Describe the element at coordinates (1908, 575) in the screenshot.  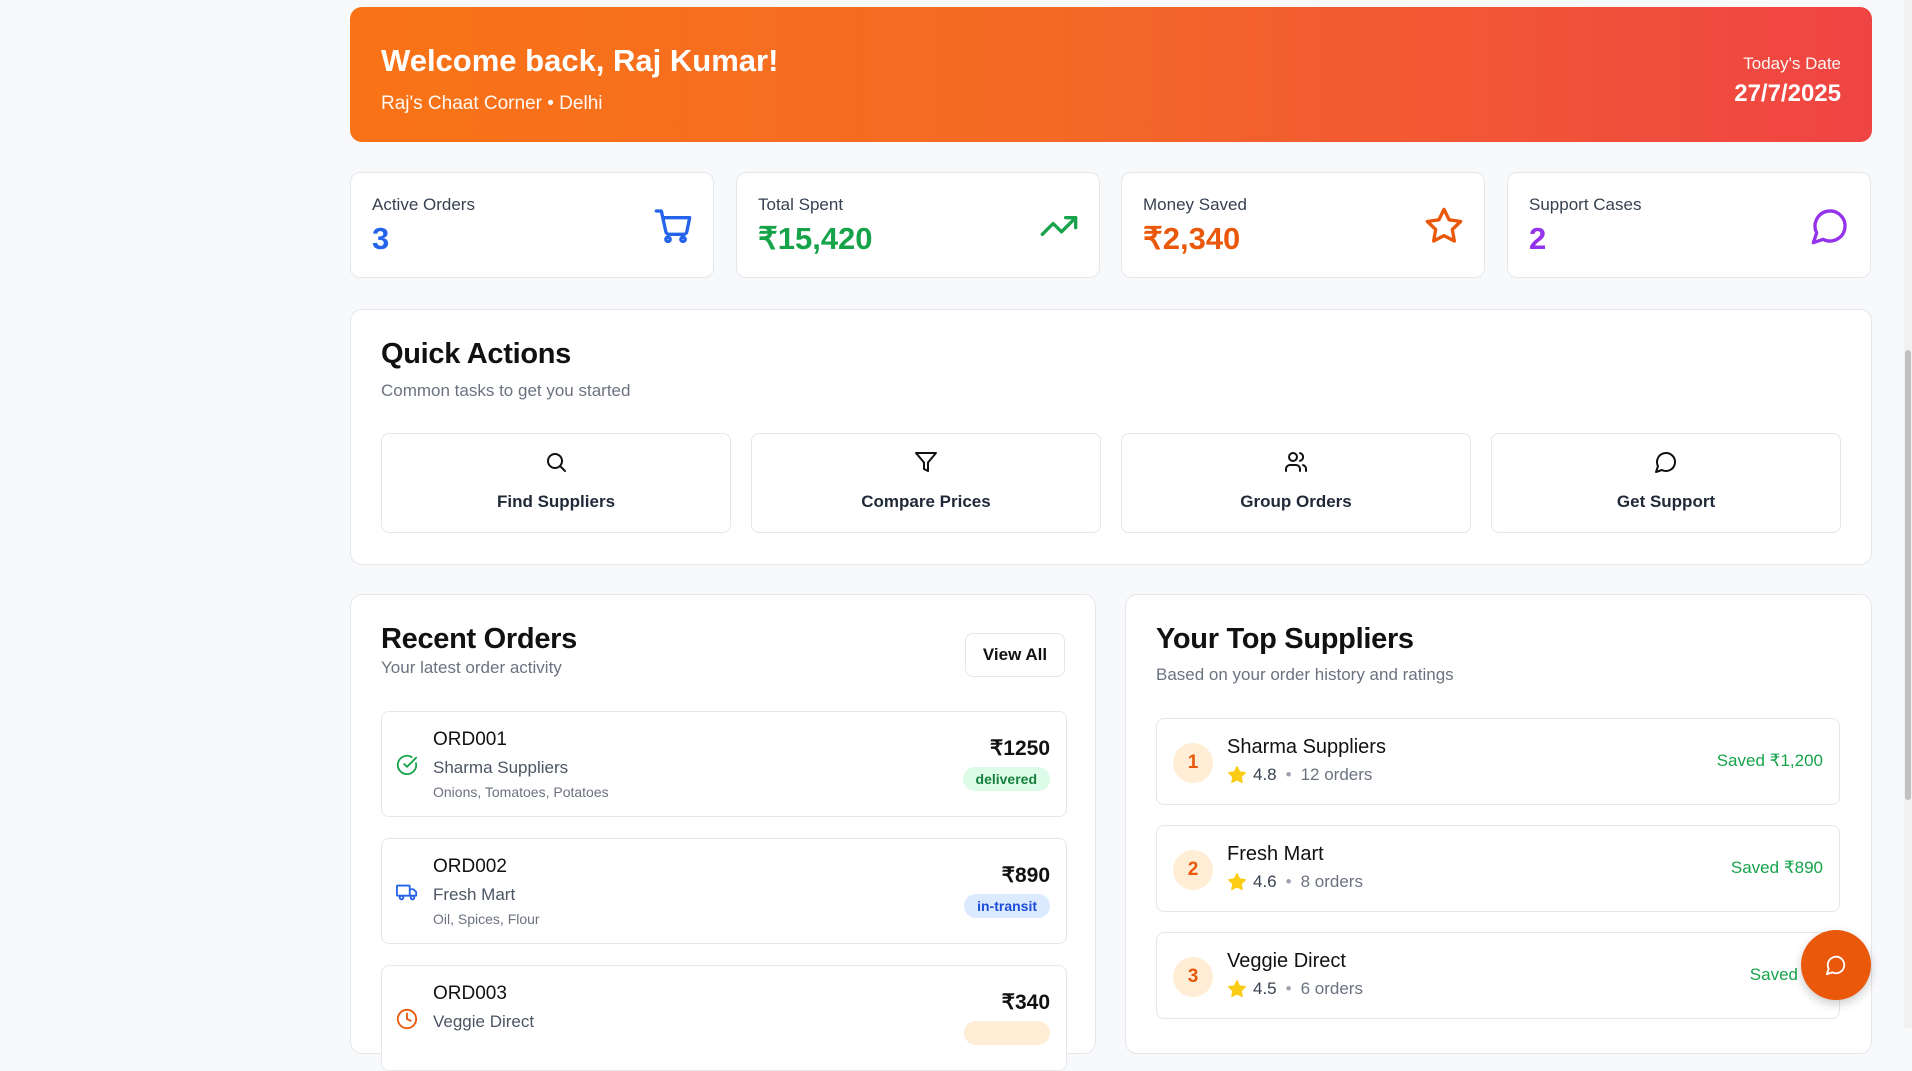
I see `scrollbar-thumb` at that location.